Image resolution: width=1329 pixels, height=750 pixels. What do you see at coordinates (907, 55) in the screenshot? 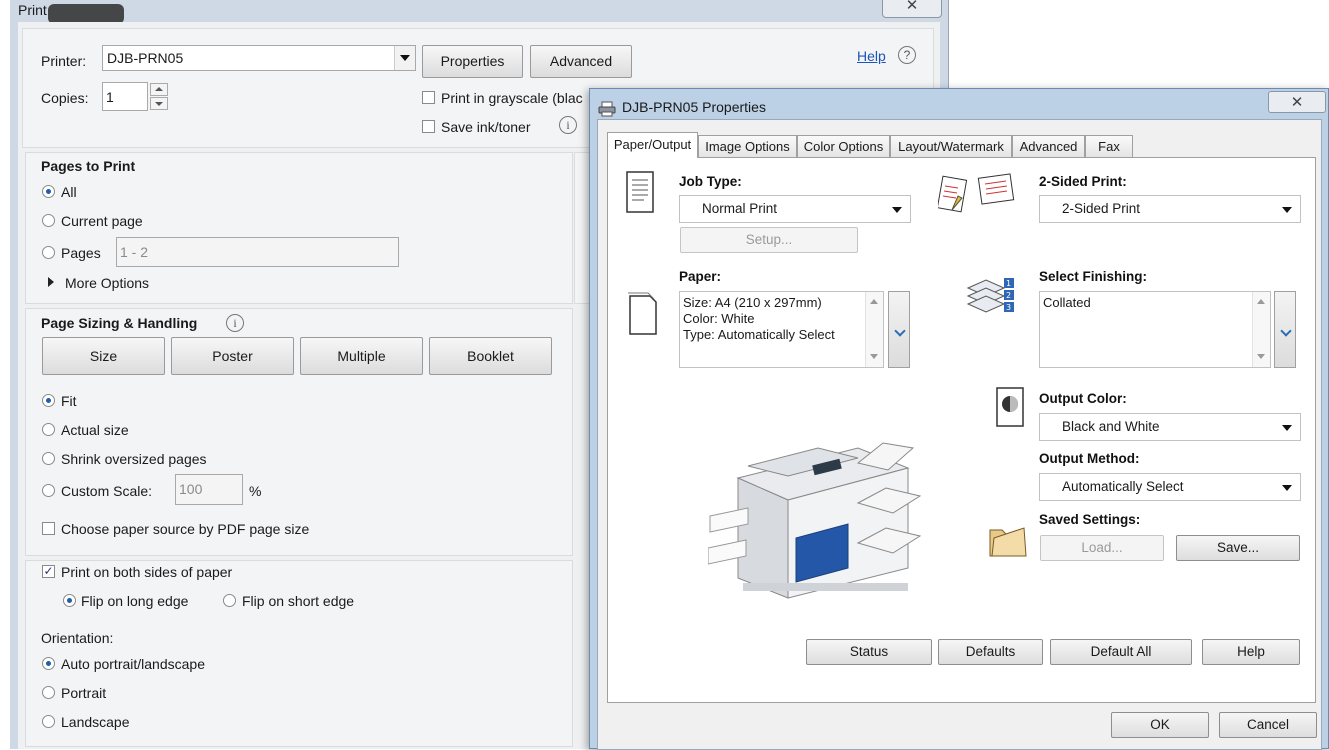
I see `help-icon: ?` at bounding box center [907, 55].